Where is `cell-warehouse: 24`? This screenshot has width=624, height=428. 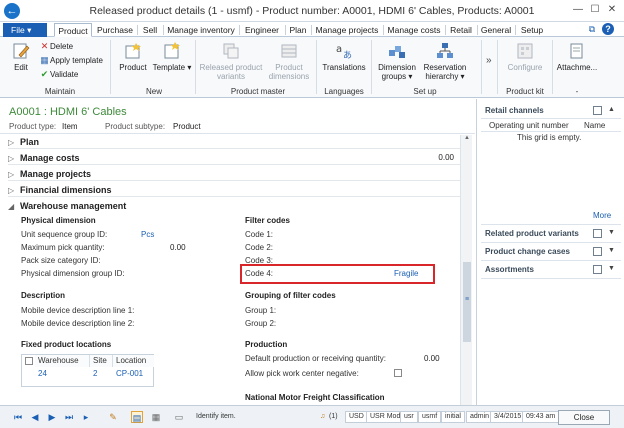
cell-warehouse: 24 is located at coordinates (62, 374).